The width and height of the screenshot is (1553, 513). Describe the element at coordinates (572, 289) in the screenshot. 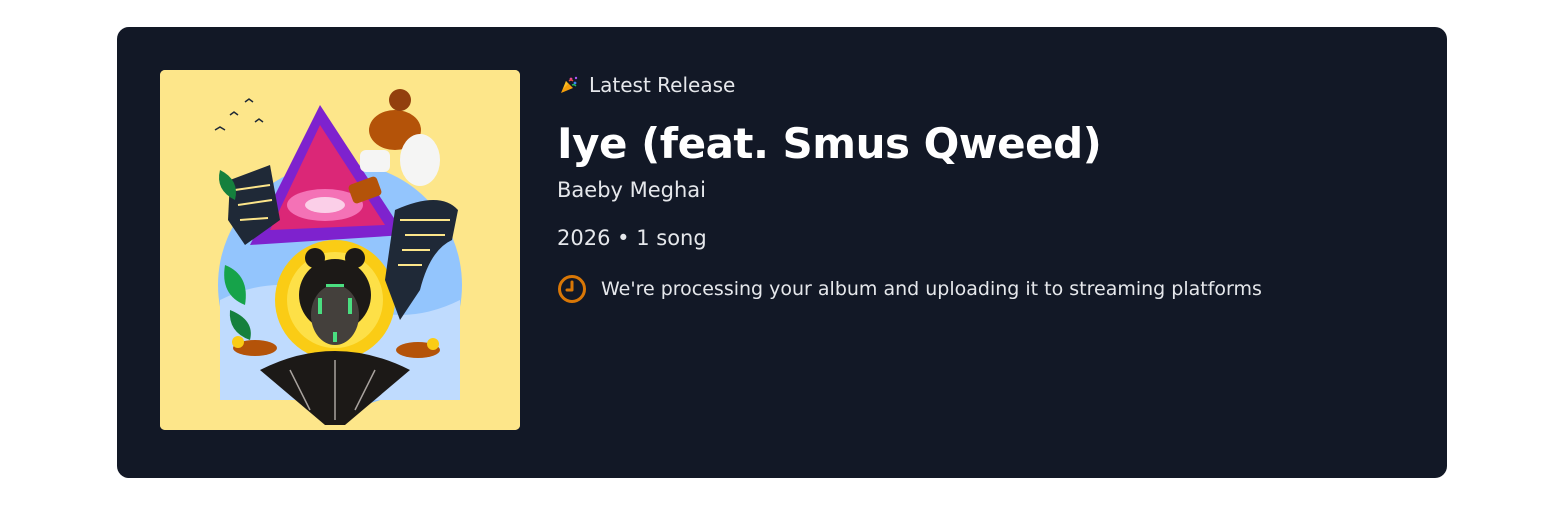

I see `clock-icon` at that location.